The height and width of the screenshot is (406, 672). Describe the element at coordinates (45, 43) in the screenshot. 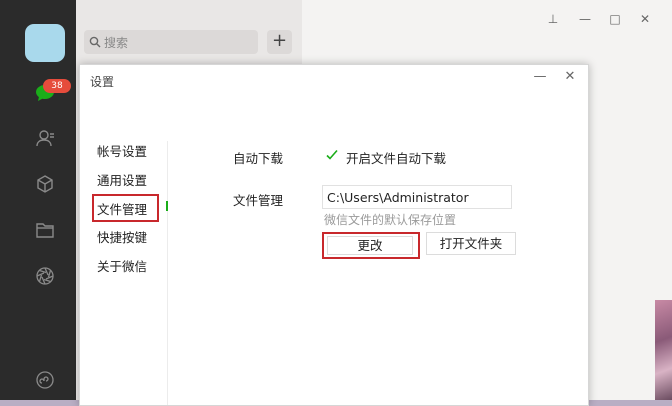

I see `avatar` at that location.